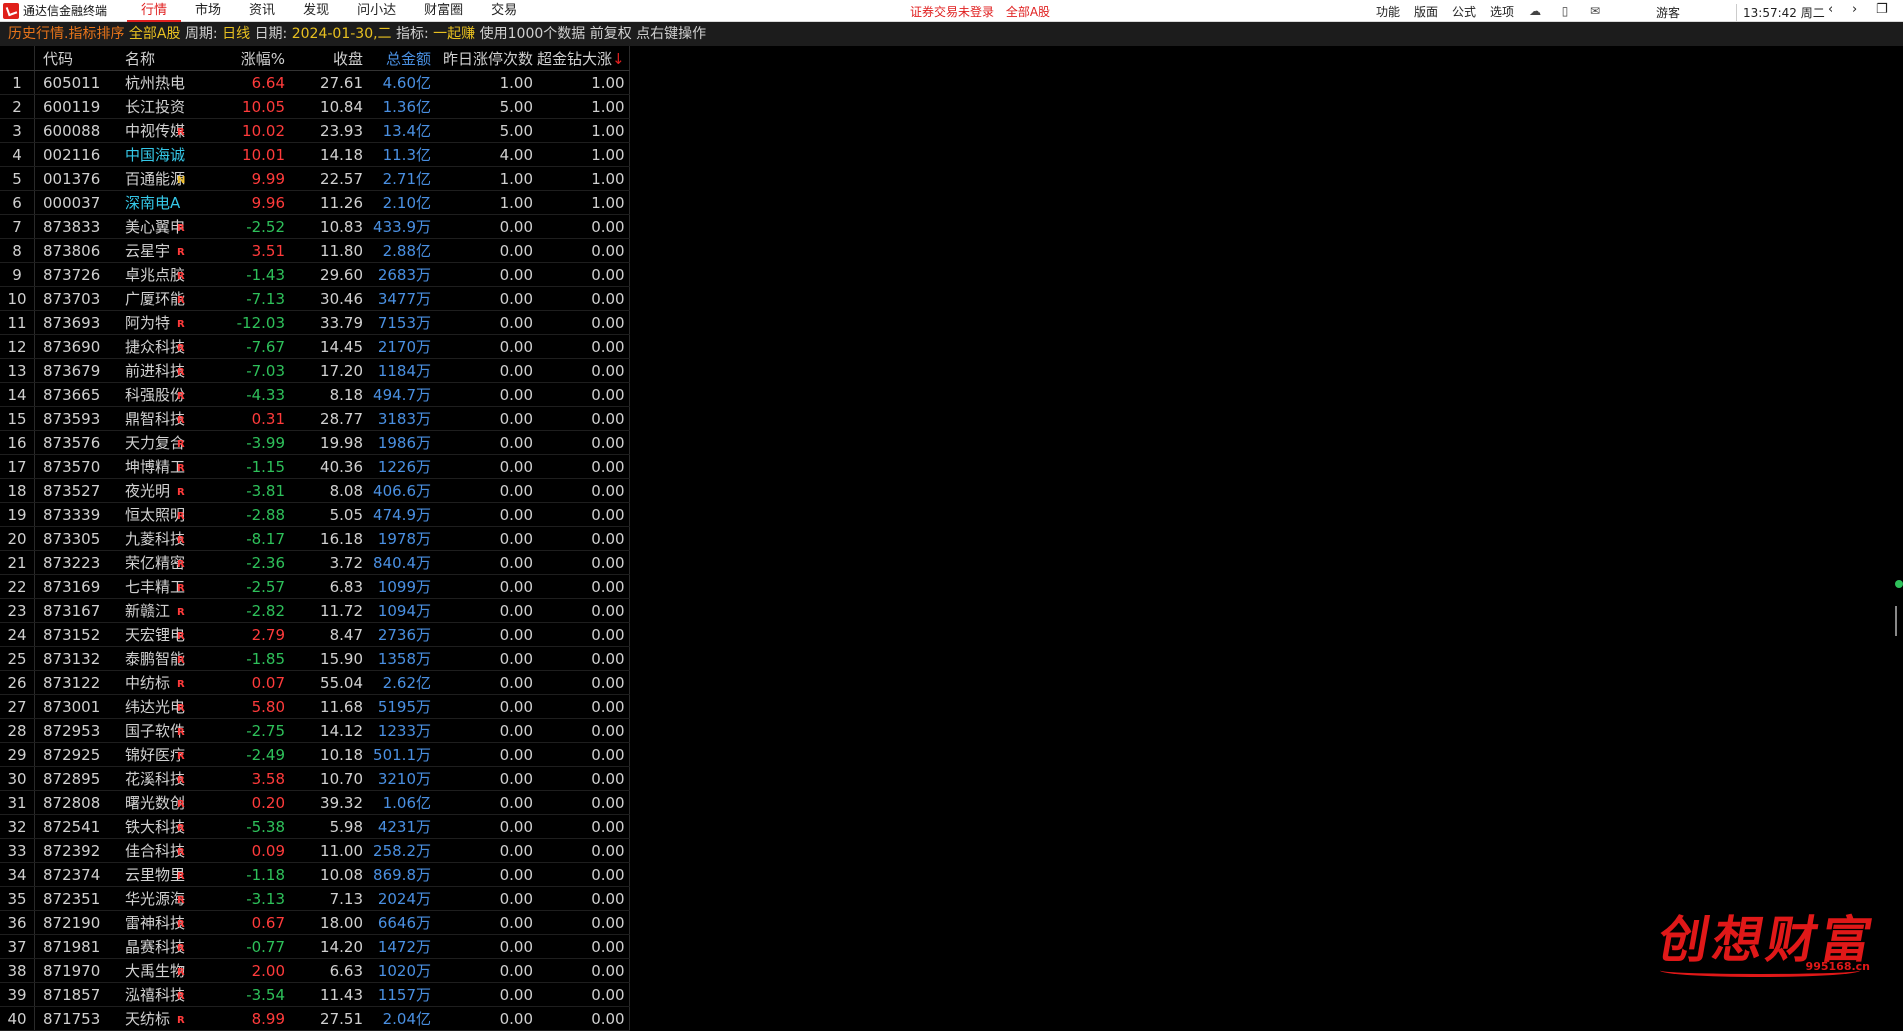  I want to click on col-change: 涨幅%, so click(248, 58).